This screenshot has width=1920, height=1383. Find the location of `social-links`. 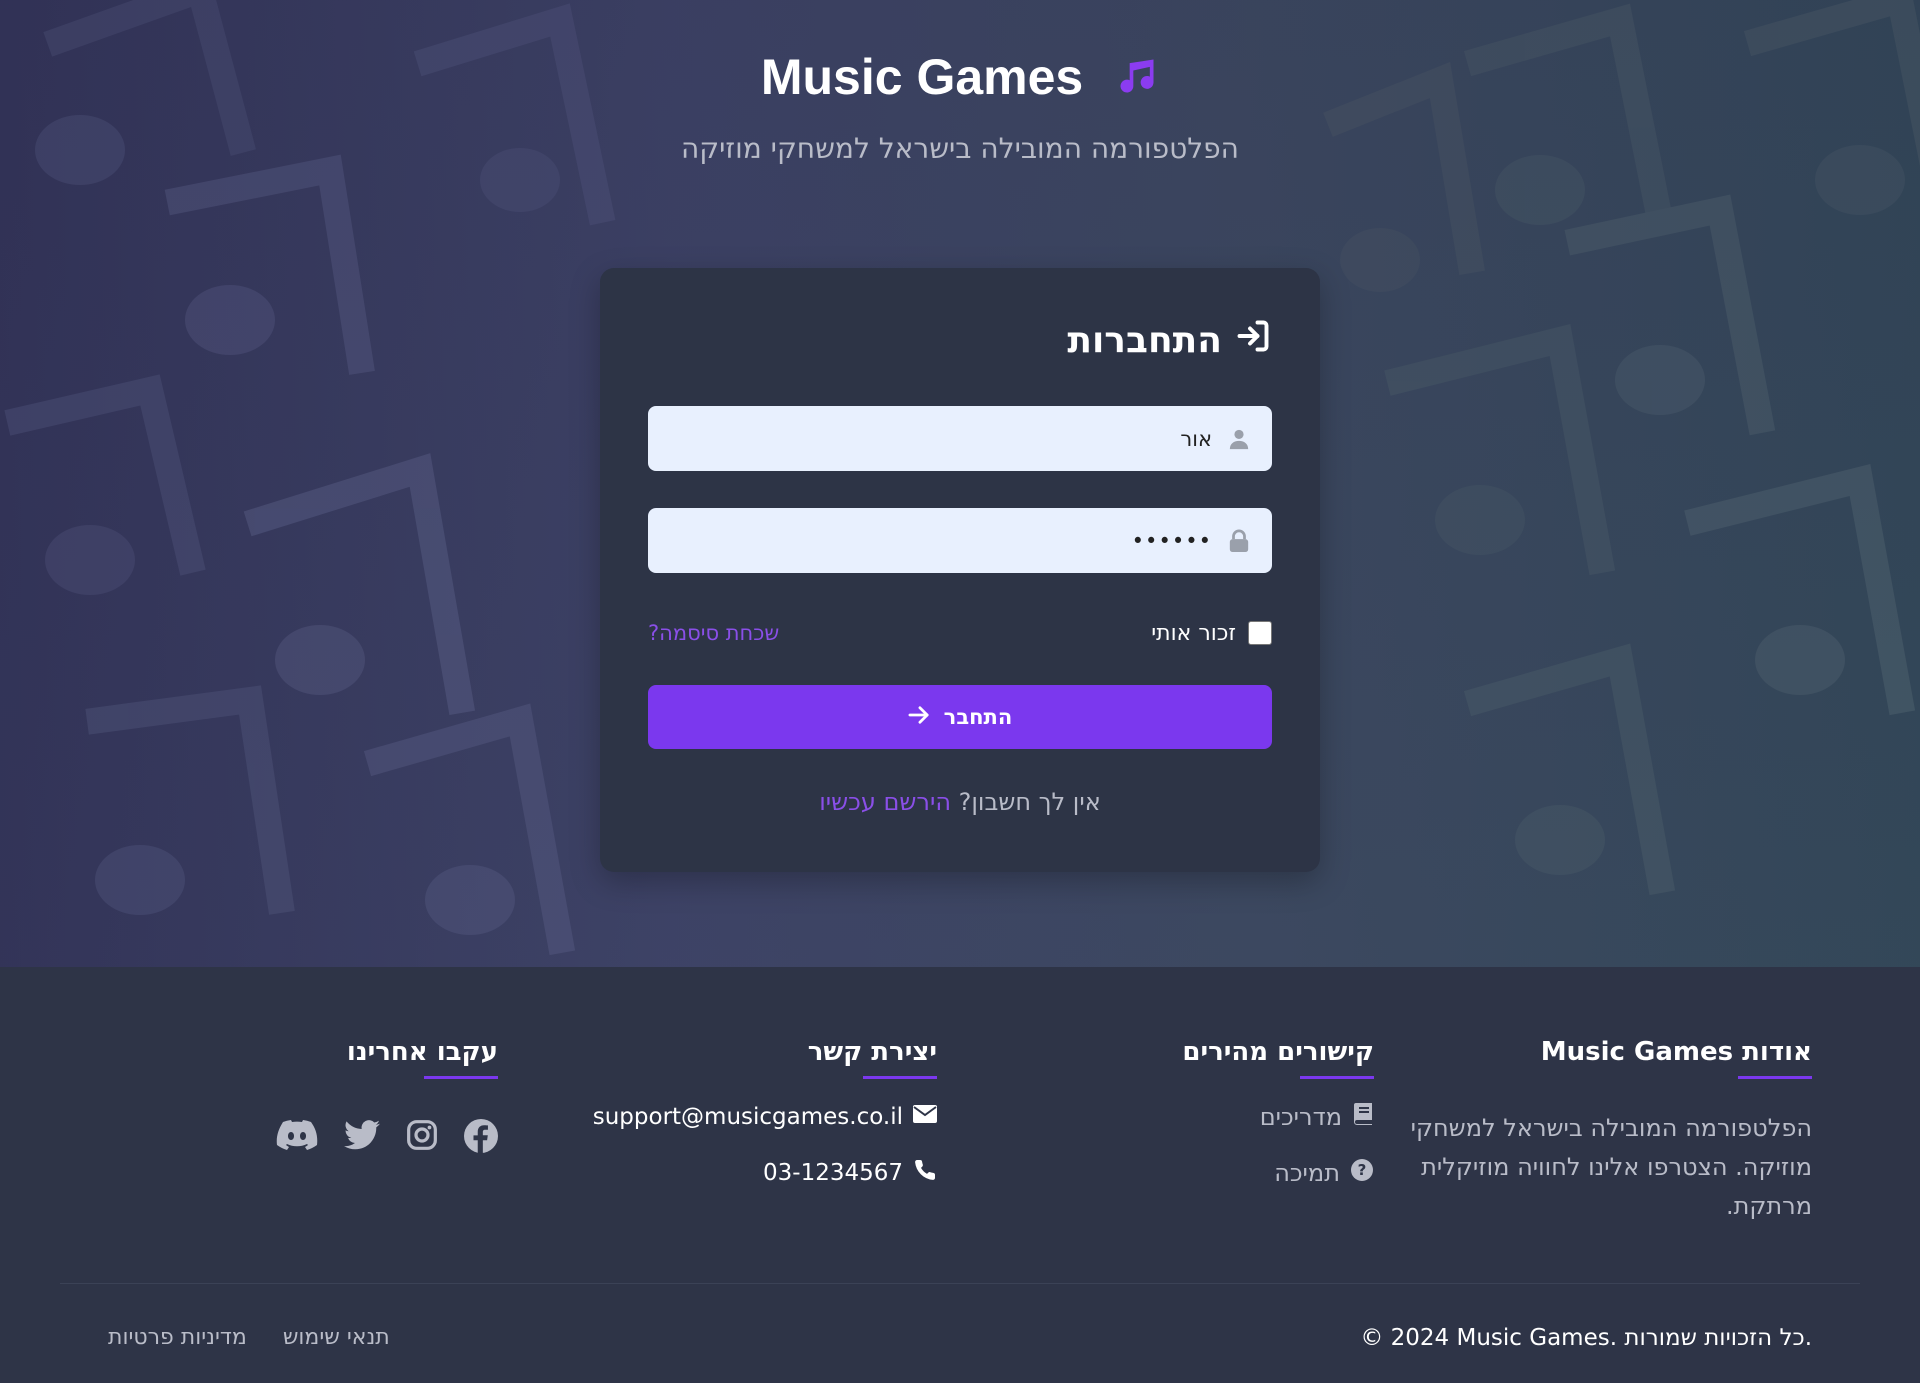

social-links is located at coordinates (387, 1138).